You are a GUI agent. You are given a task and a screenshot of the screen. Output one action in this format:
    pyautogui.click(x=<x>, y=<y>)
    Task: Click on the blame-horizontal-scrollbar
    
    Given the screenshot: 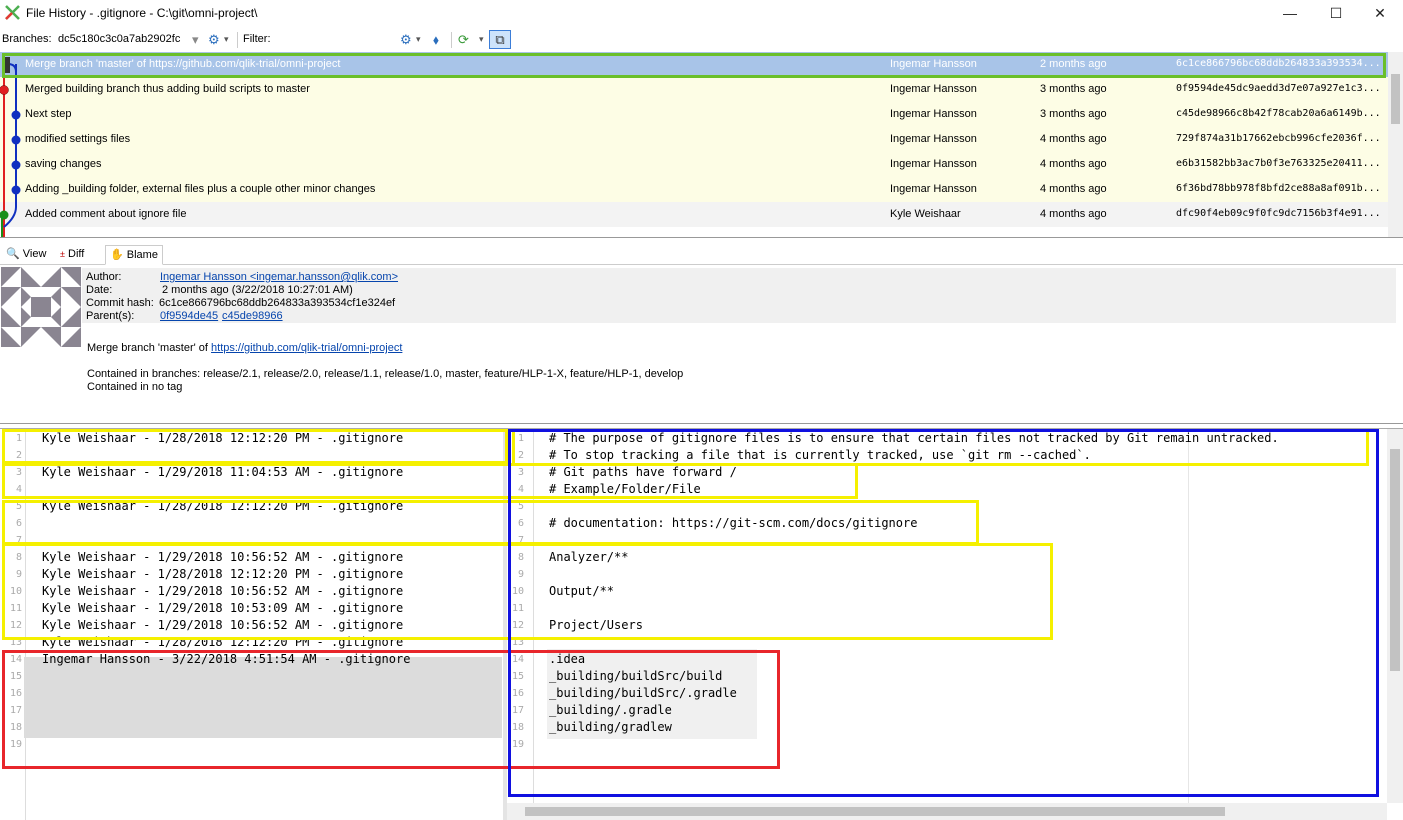 What is the action you would take?
    pyautogui.click(x=947, y=811)
    